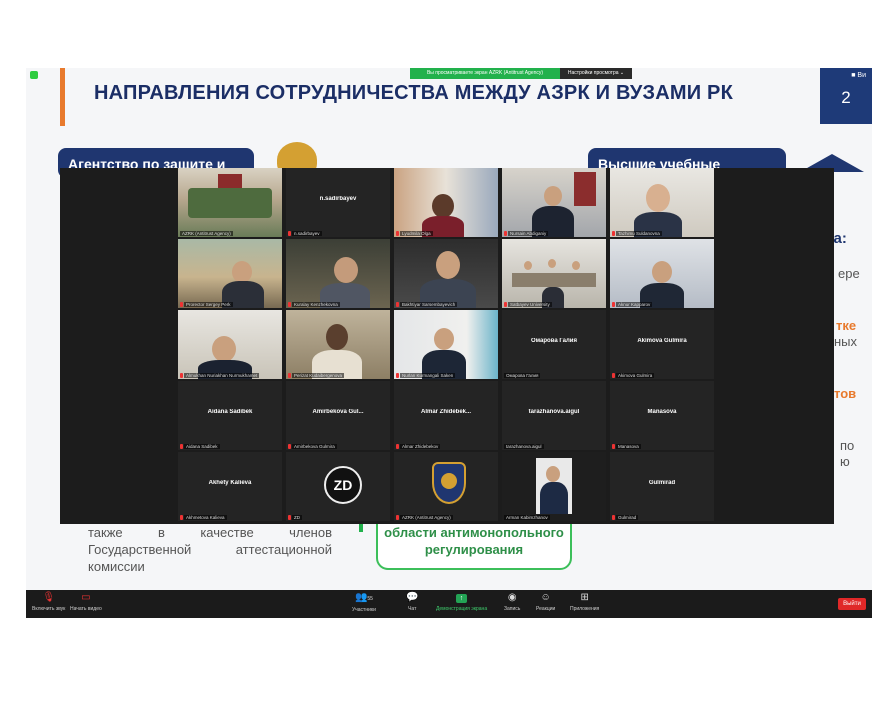 The width and height of the screenshot is (889, 720). Describe the element at coordinates (202, 446) in the screenshot. I see `participant-name: Aidana Sadibek` at that location.